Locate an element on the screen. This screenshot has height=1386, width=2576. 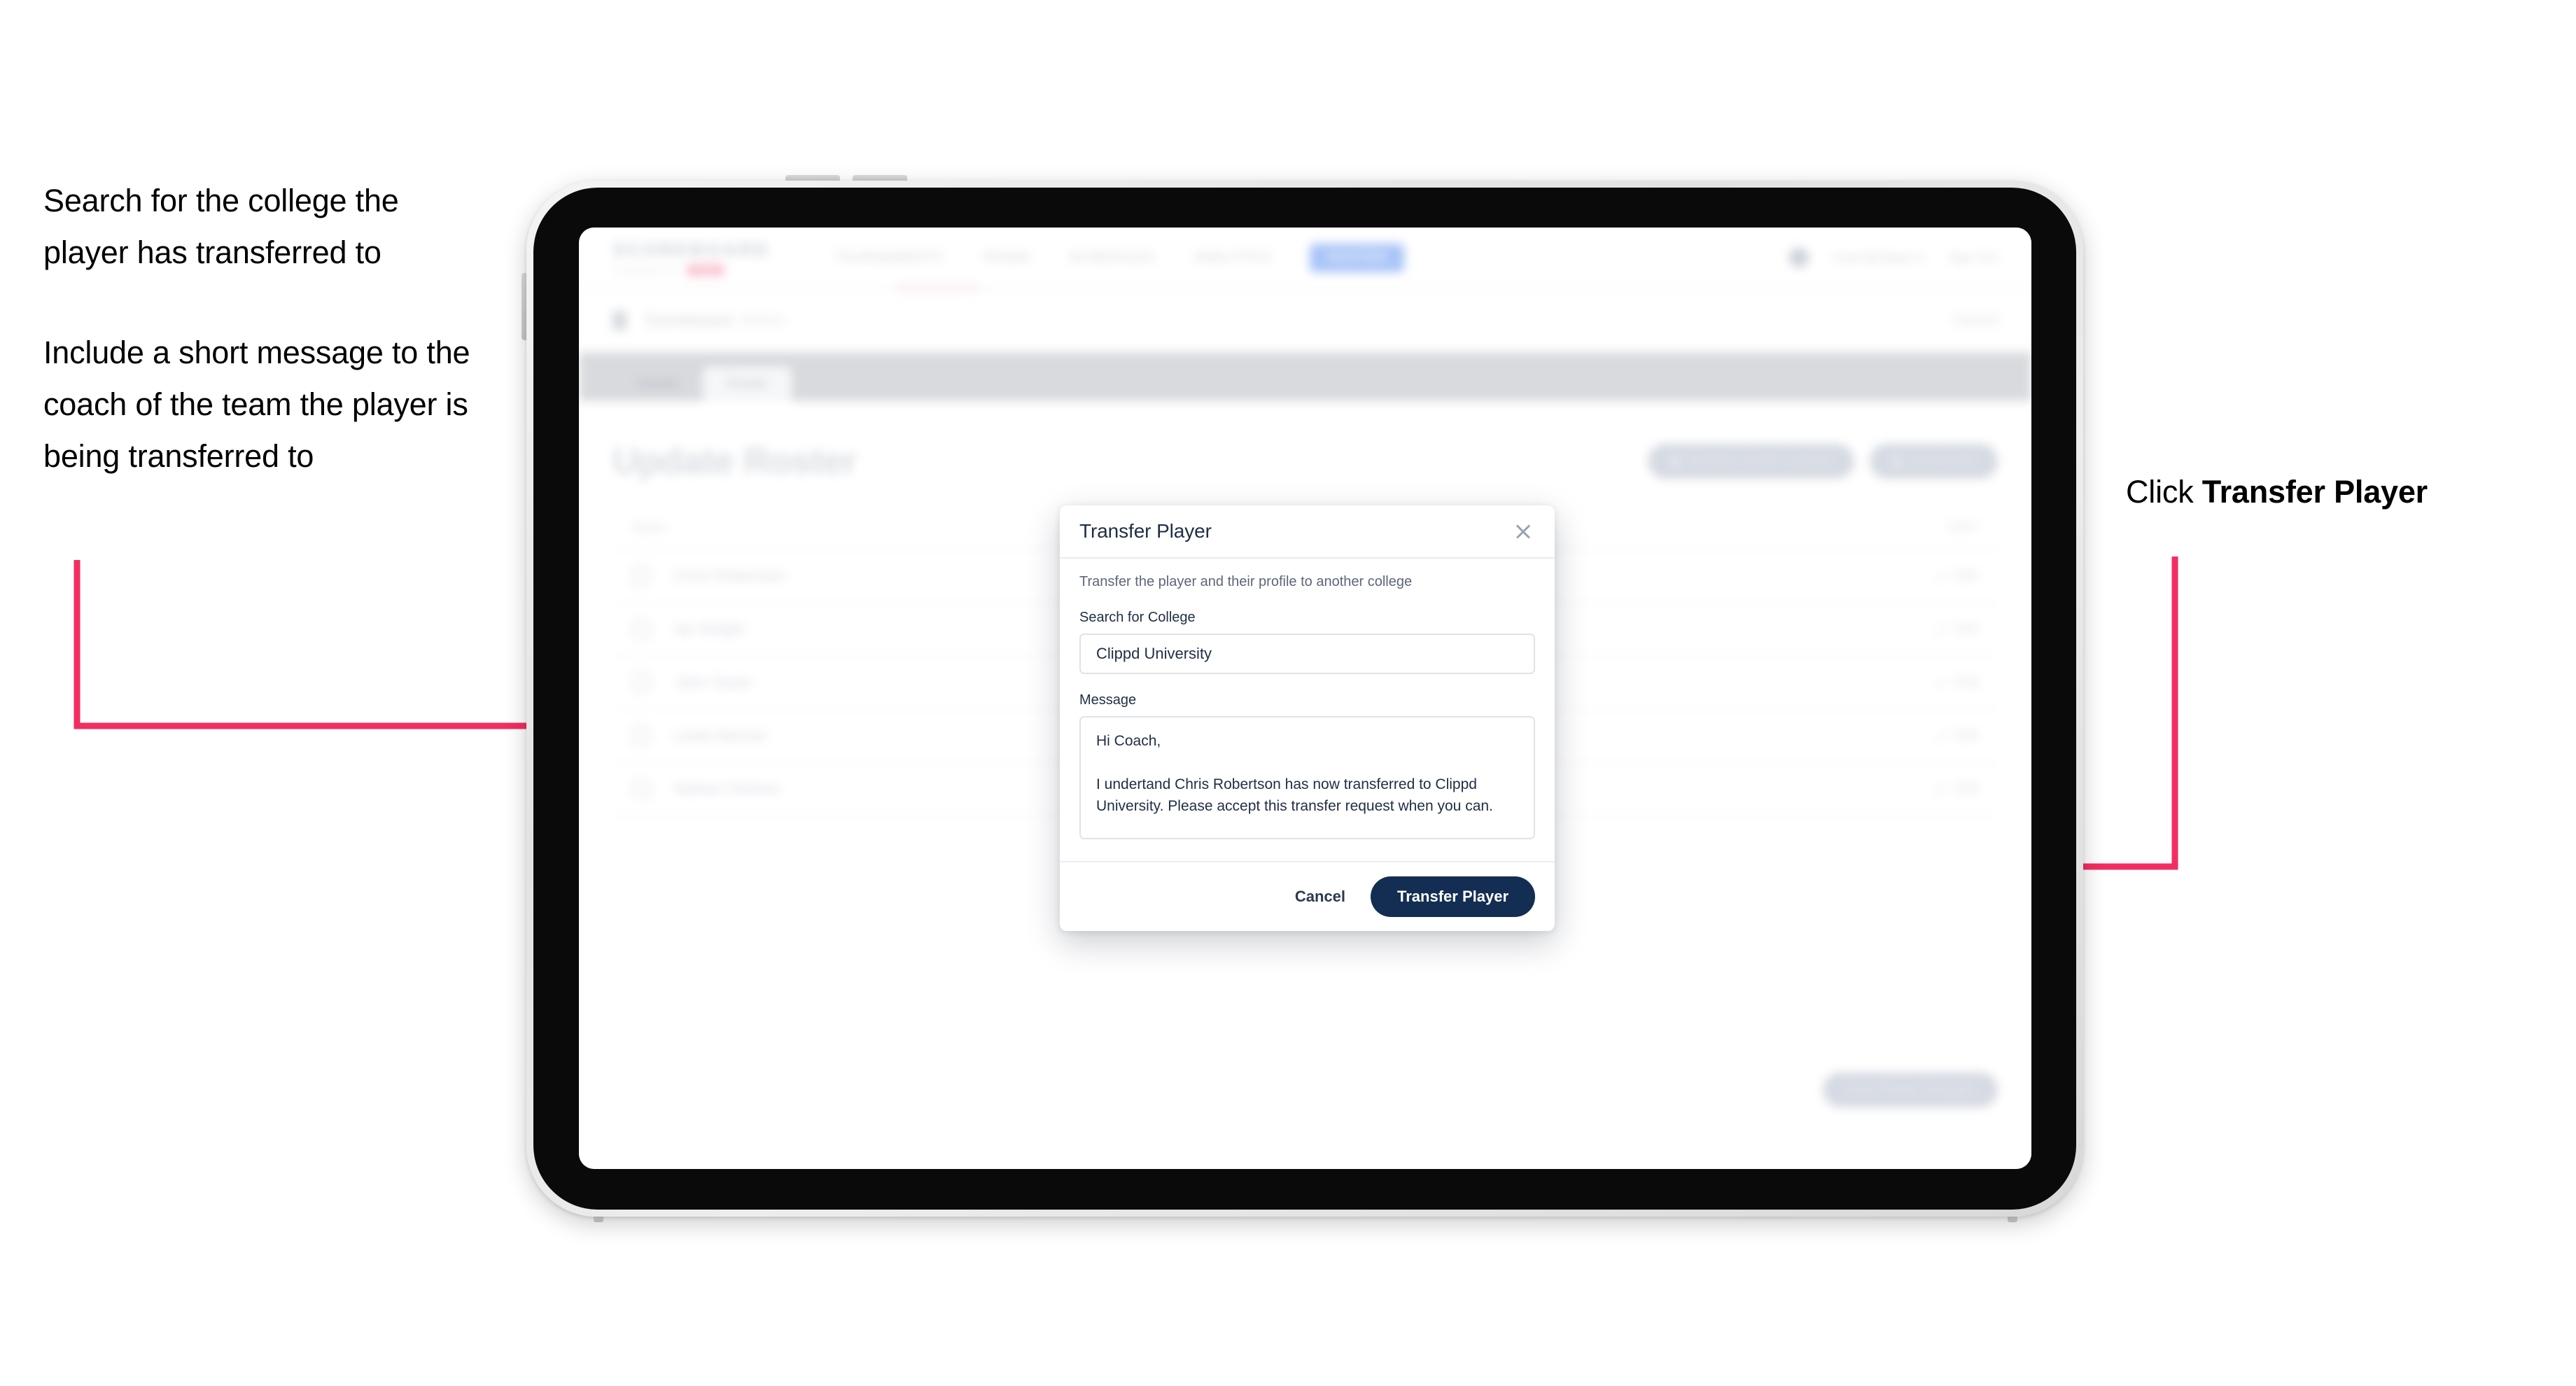
app-logo-block: SCOREBOARD POWERED BY clippd is located at coordinates (691, 257).